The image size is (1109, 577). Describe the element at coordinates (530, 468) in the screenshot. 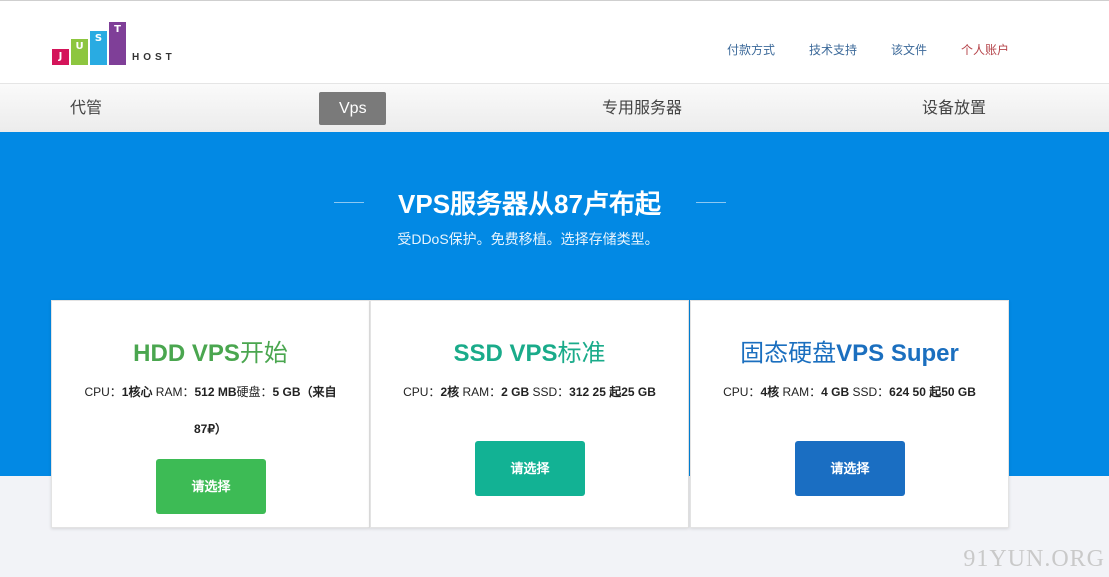

I see `select-ssd-button: 请选择` at that location.